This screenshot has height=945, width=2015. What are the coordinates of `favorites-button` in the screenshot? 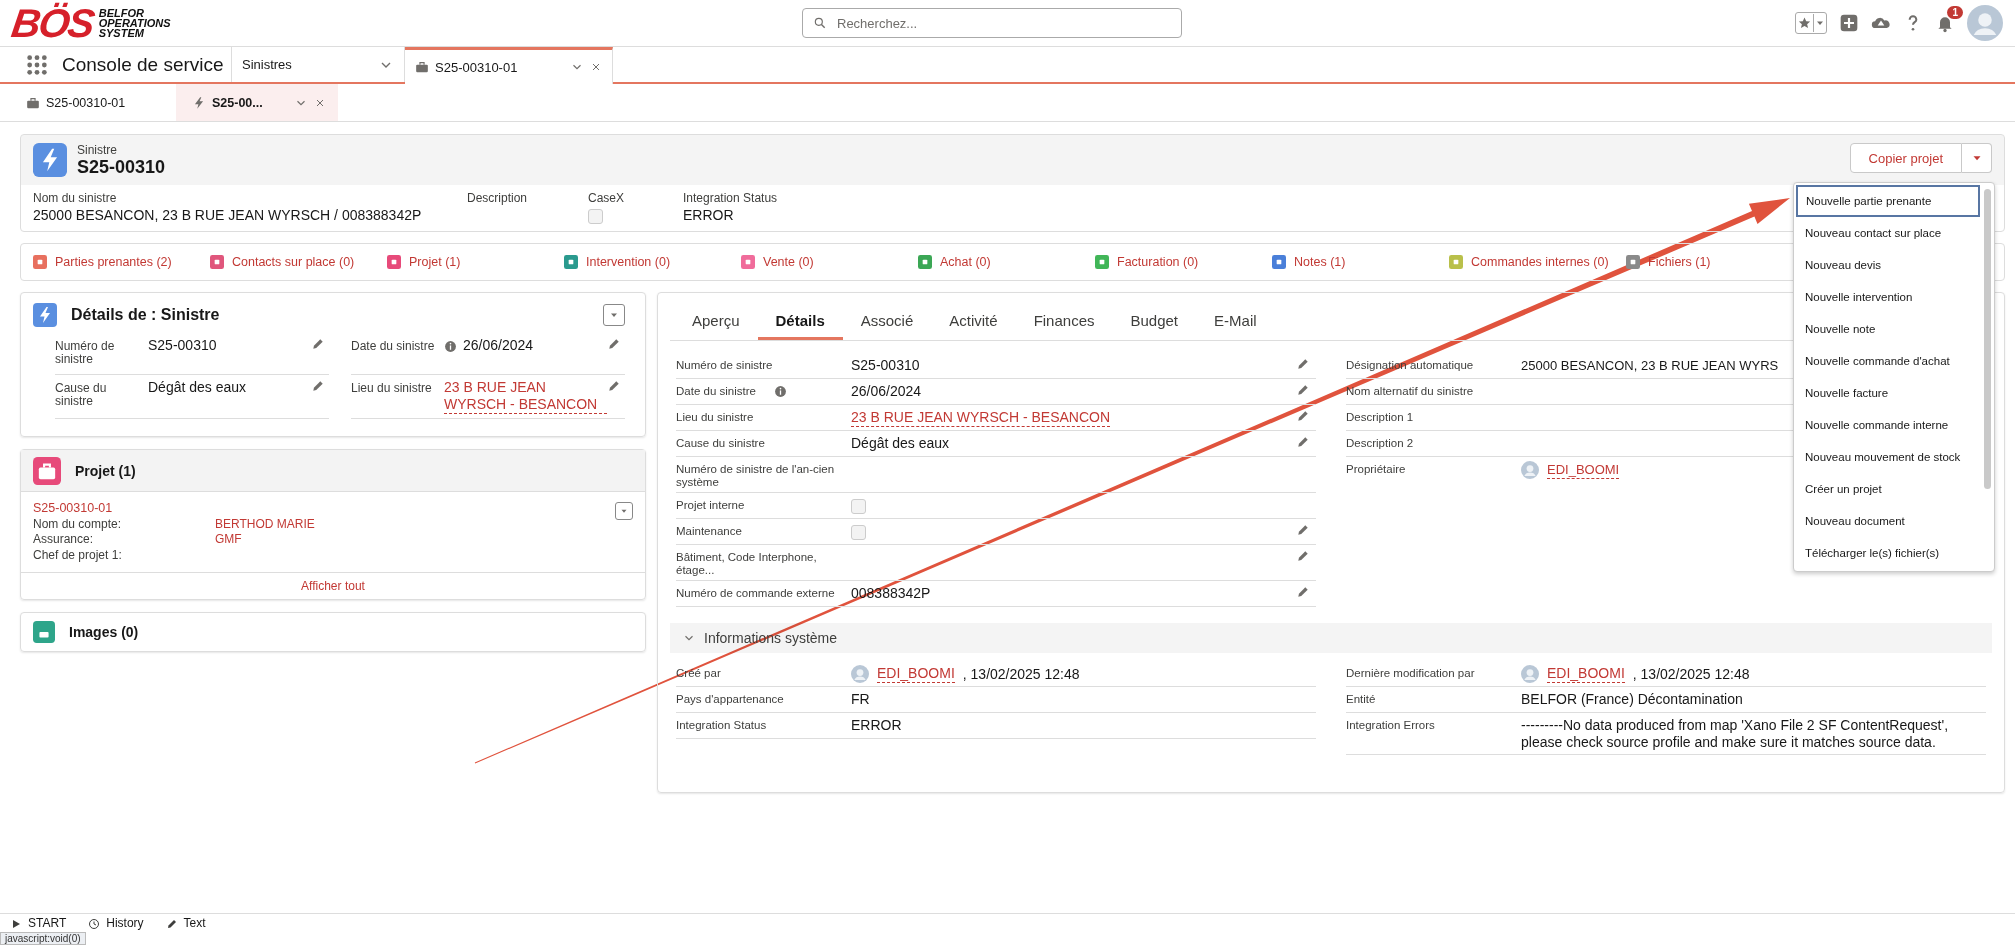 It's located at (1811, 23).